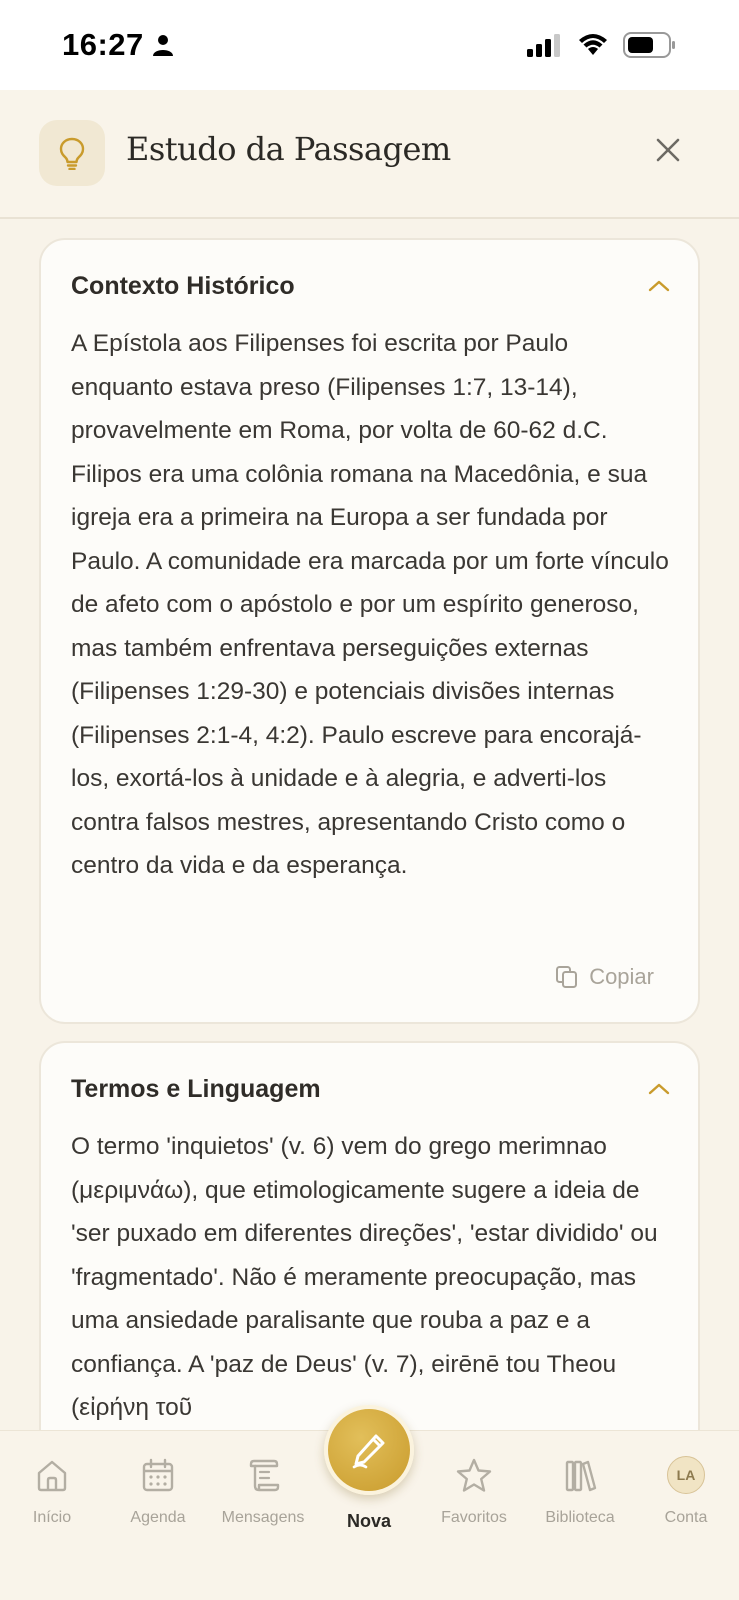  I want to click on copy-icon, so click(567, 977).